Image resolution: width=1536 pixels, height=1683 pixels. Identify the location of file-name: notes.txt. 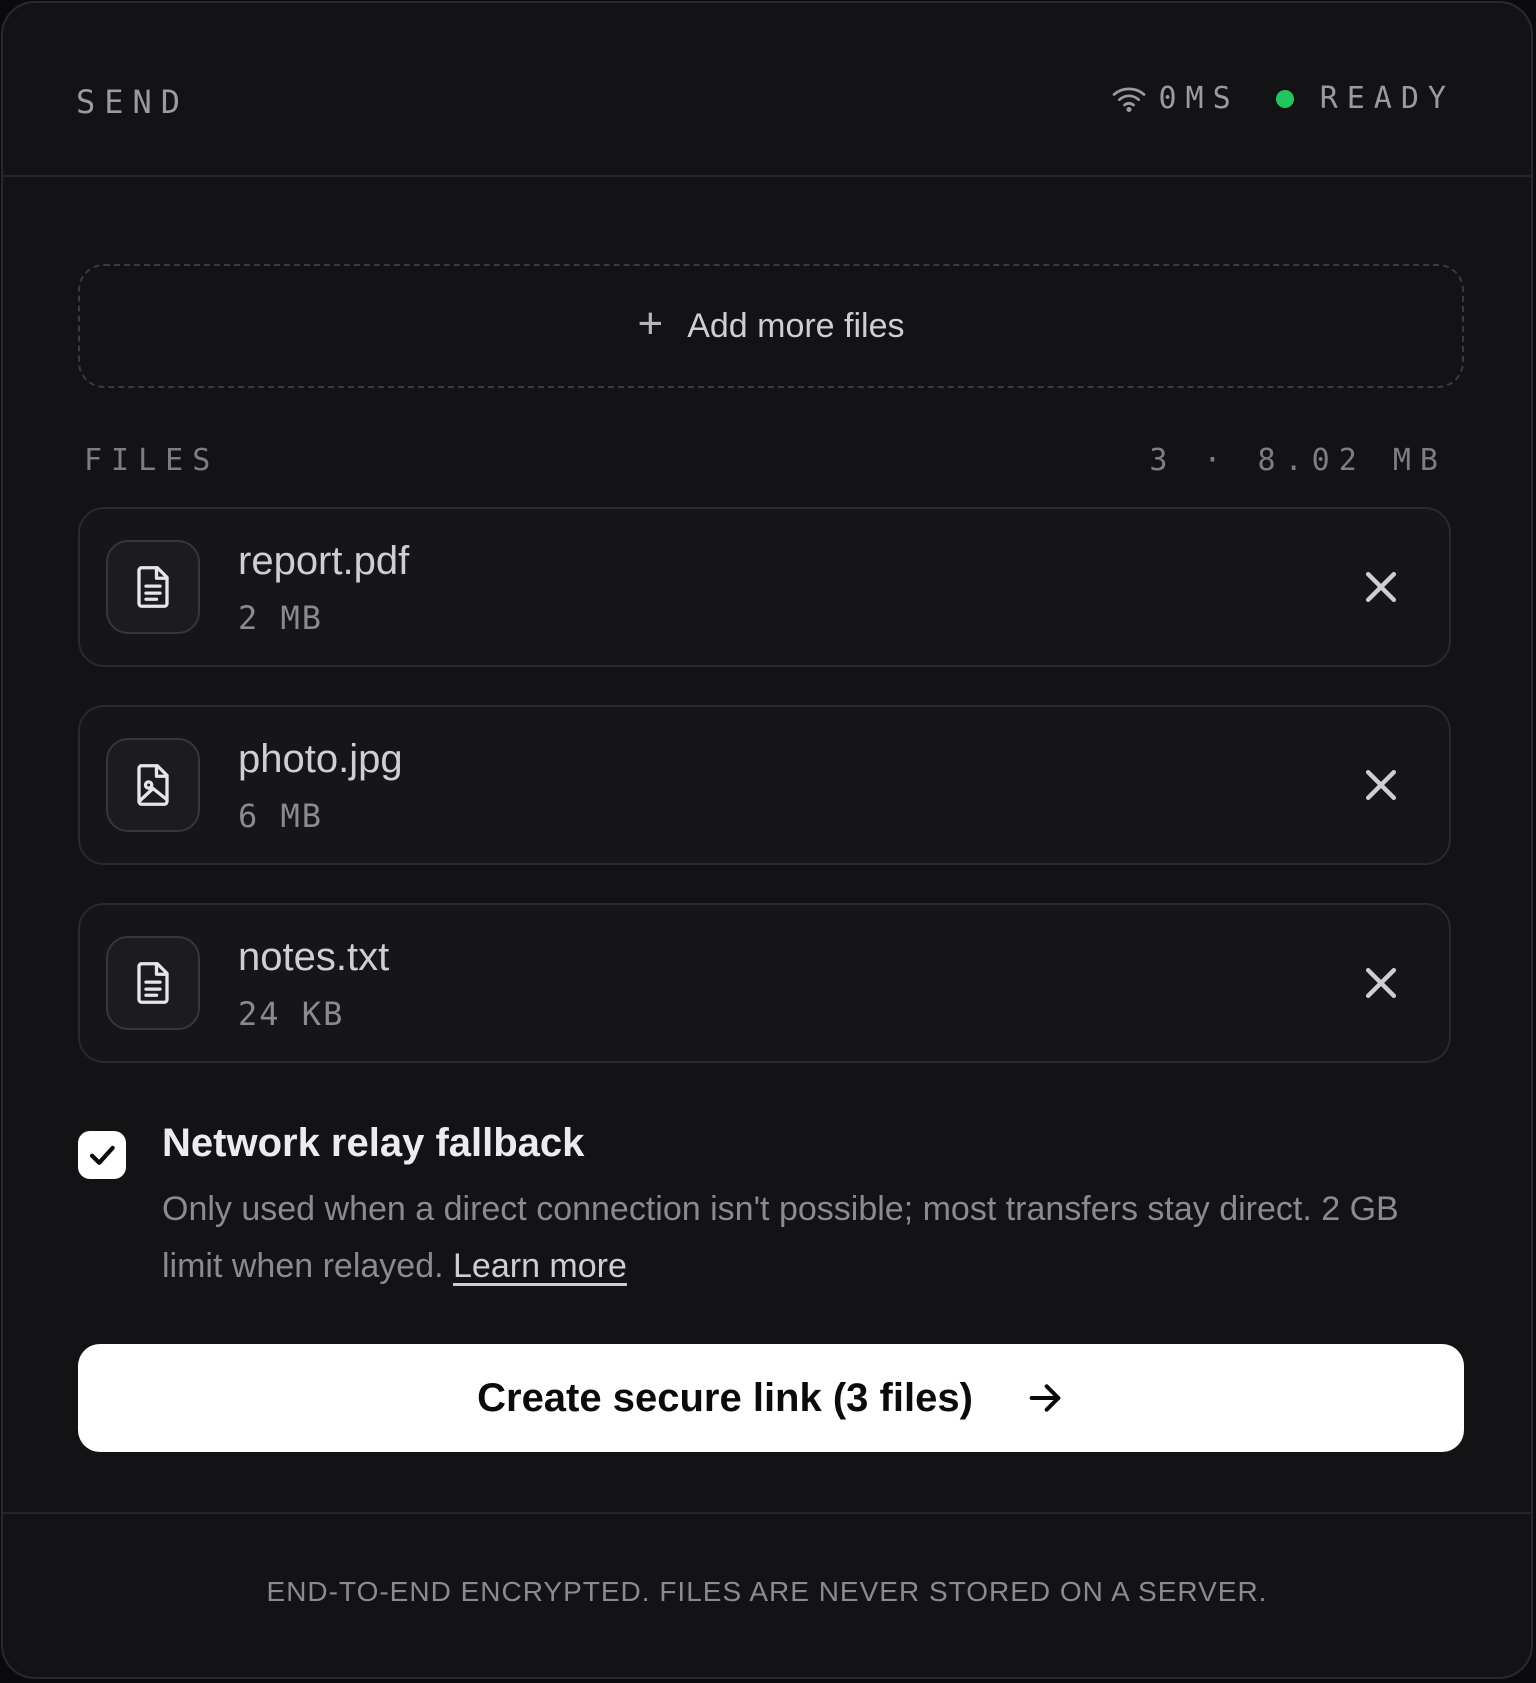
(314, 957).